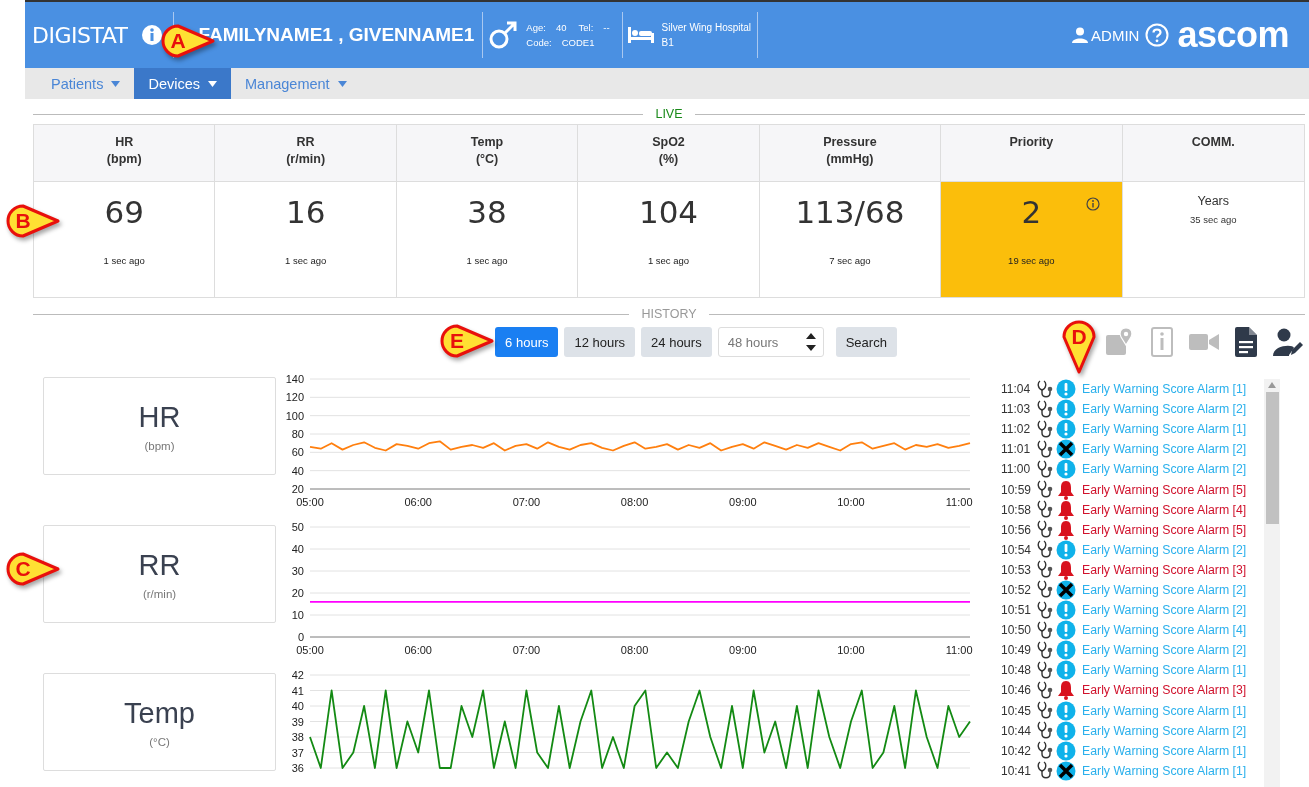 The width and height of the screenshot is (1309, 787). Describe the element at coordinates (1017, 590) in the screenshot. I see `event-time: 10:52` at that location.